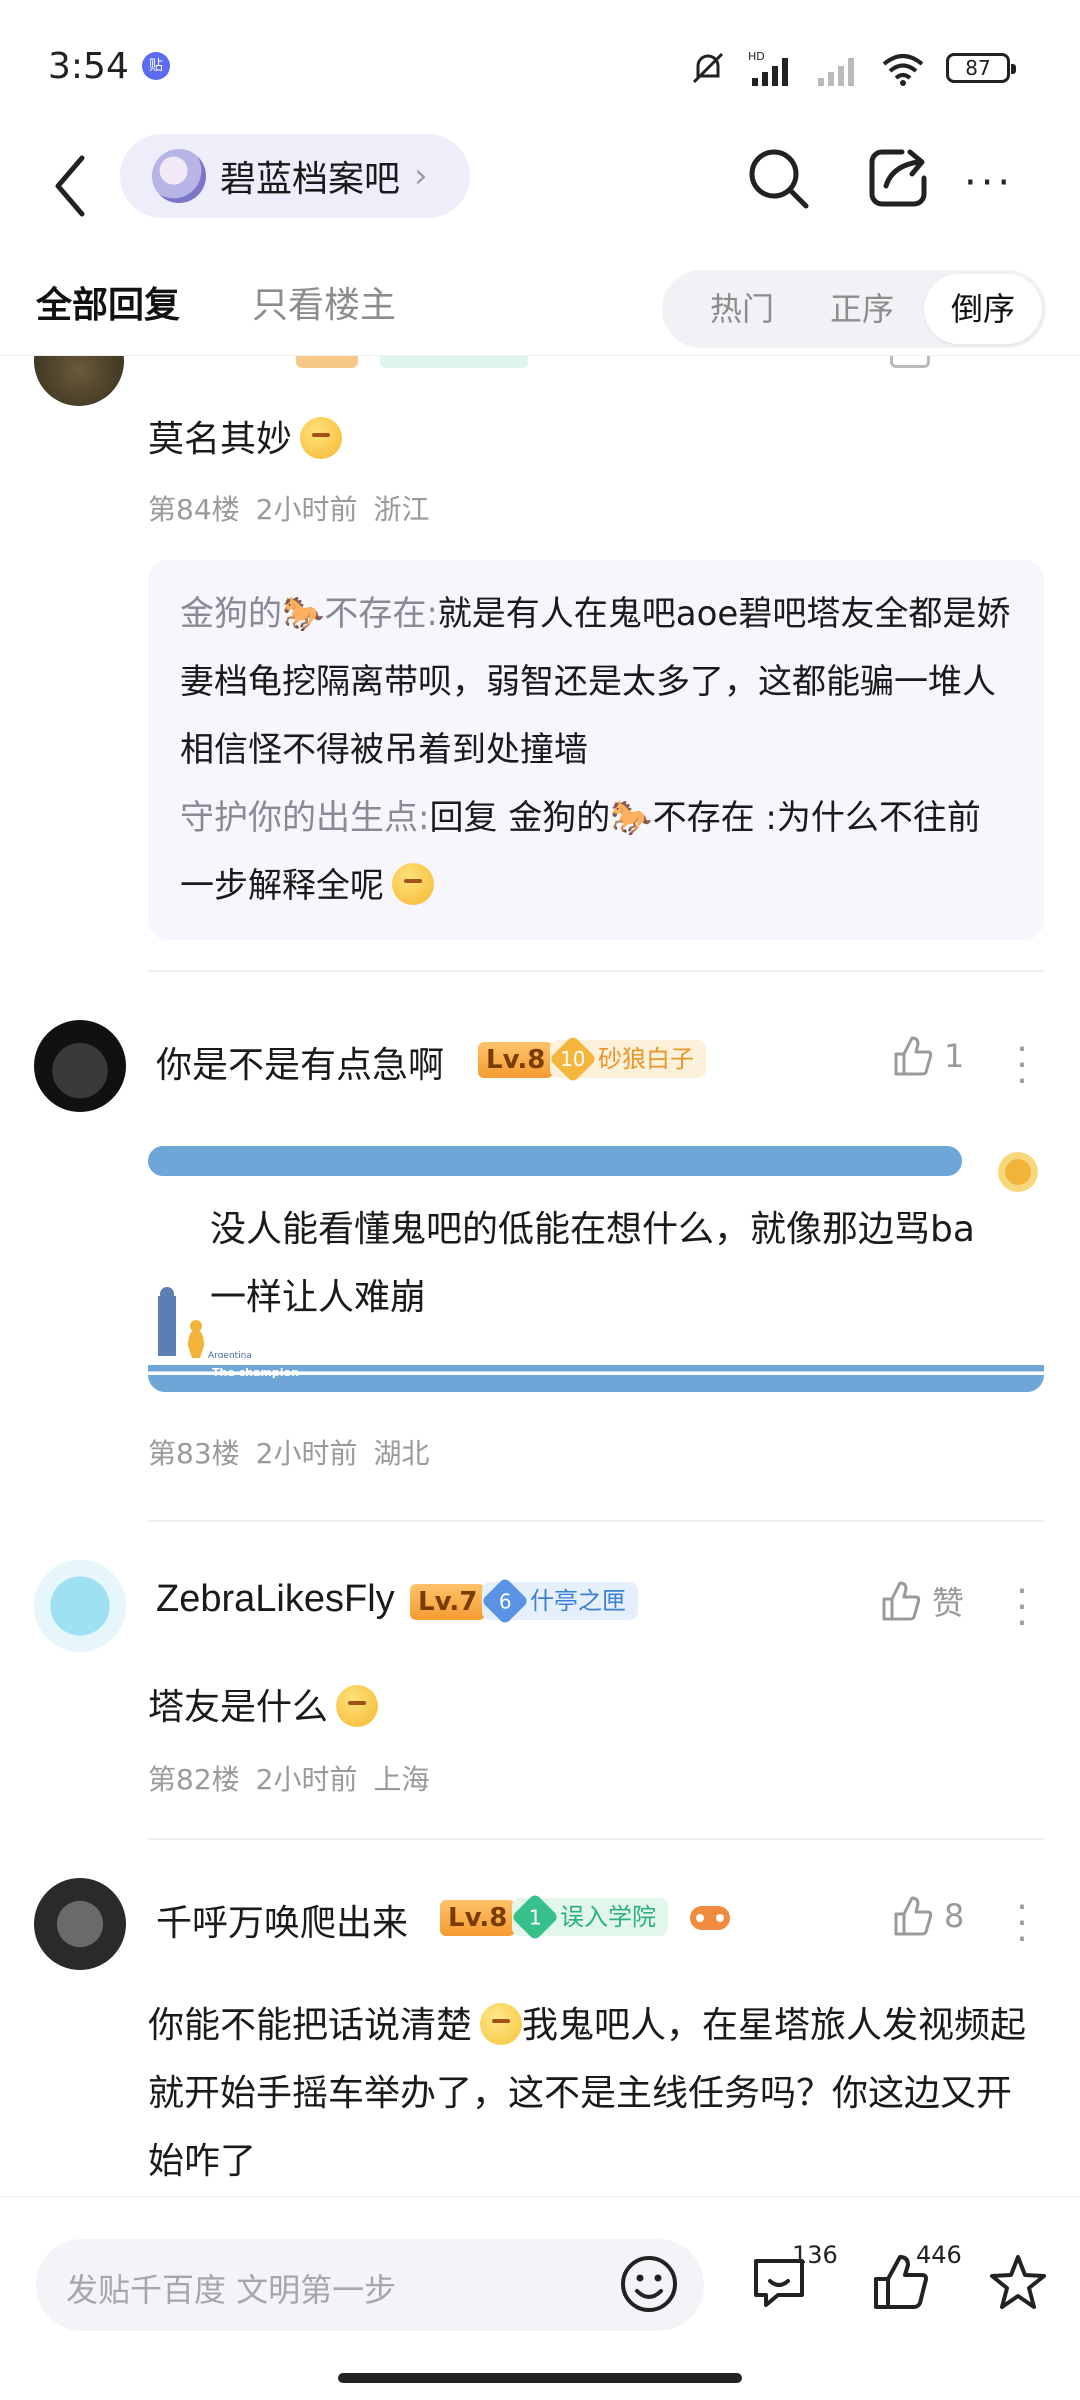 Image resolution: width=1080 pixels, height=2400 pixels. Describe the element at coordinates (194, 1453) in the screenshot. I see `floor-number: 第83楼` at that location.